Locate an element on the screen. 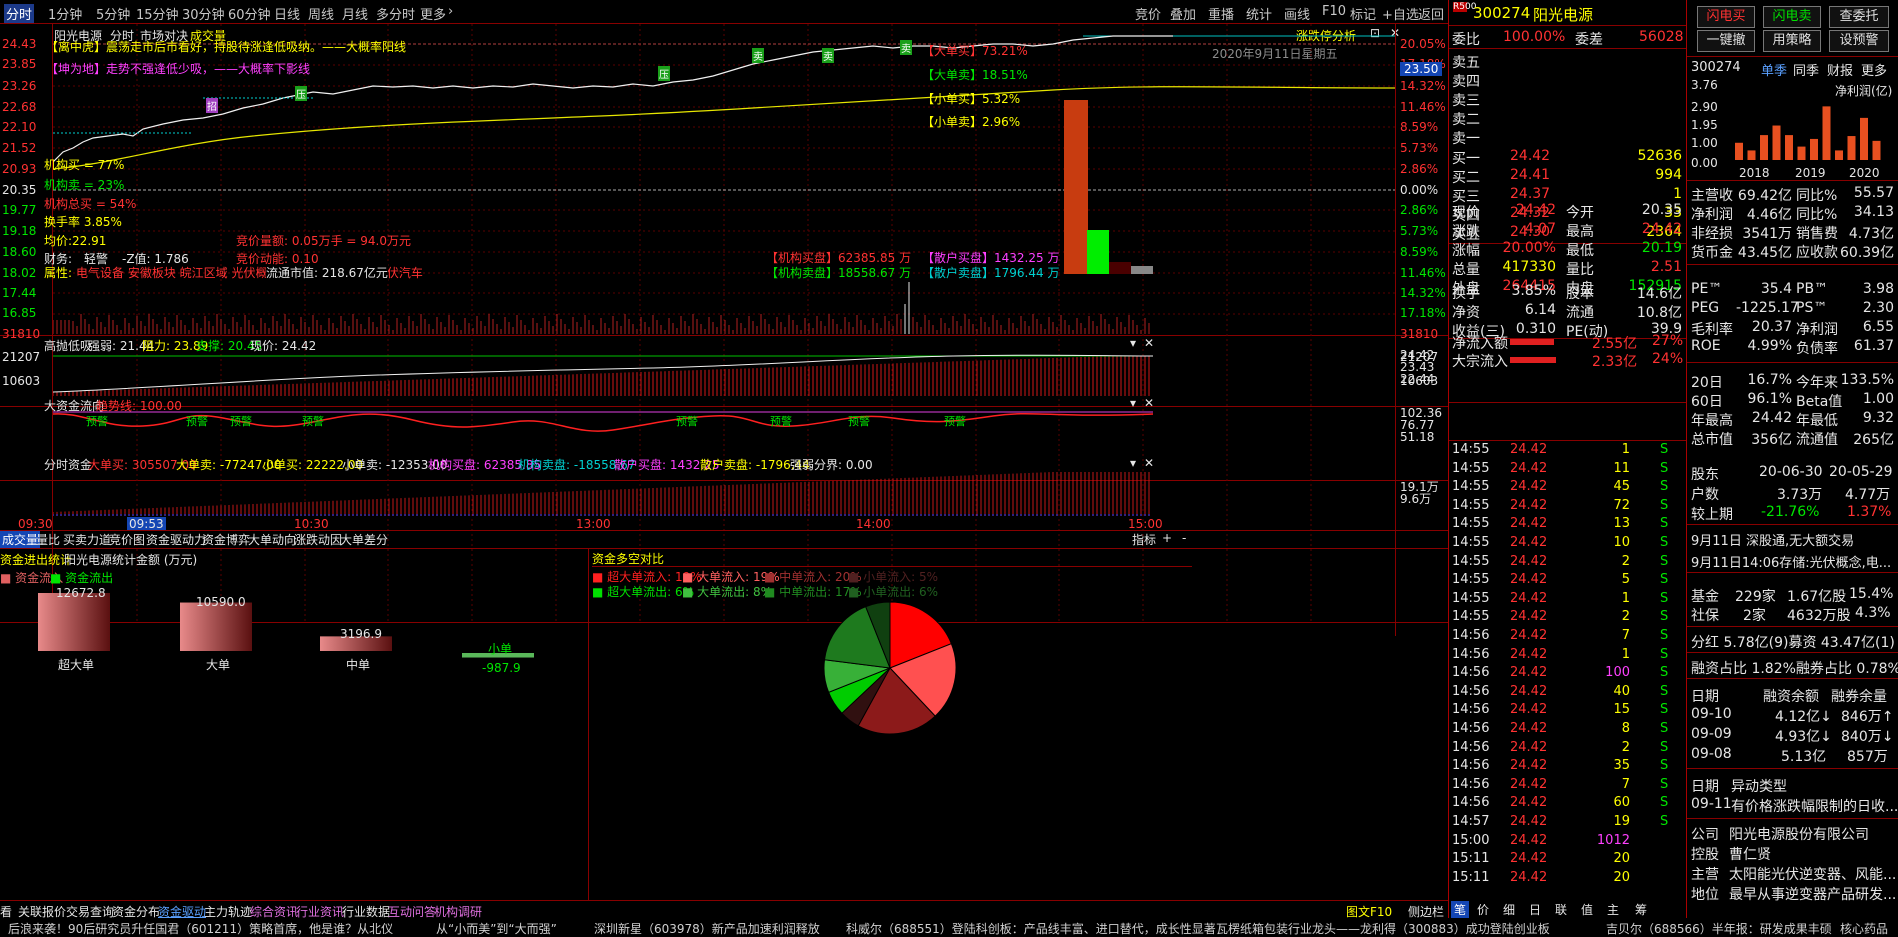 This screenshot has height=937, width=1898. small-sell-bar is located at coordinates (1142, 270).